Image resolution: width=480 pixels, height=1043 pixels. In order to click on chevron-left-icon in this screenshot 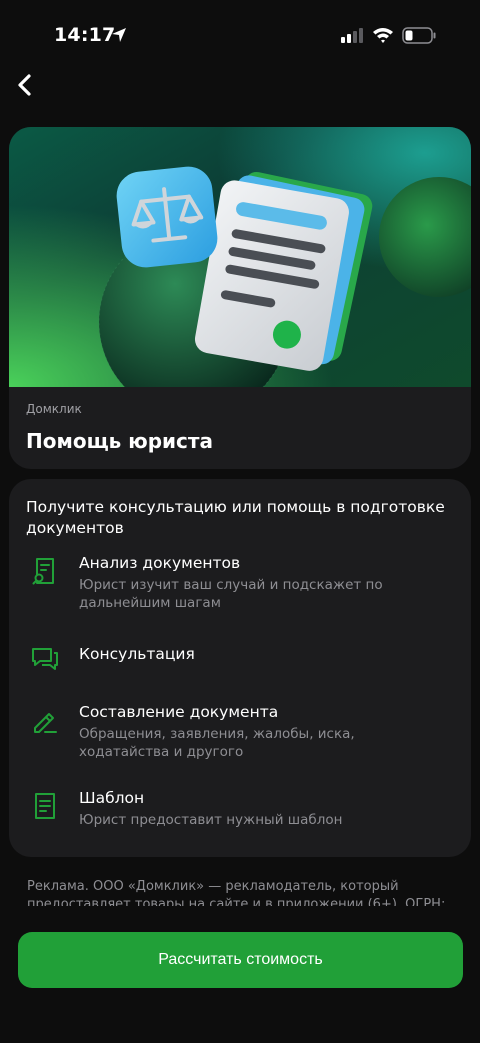, I will do `click(24, 85)`.